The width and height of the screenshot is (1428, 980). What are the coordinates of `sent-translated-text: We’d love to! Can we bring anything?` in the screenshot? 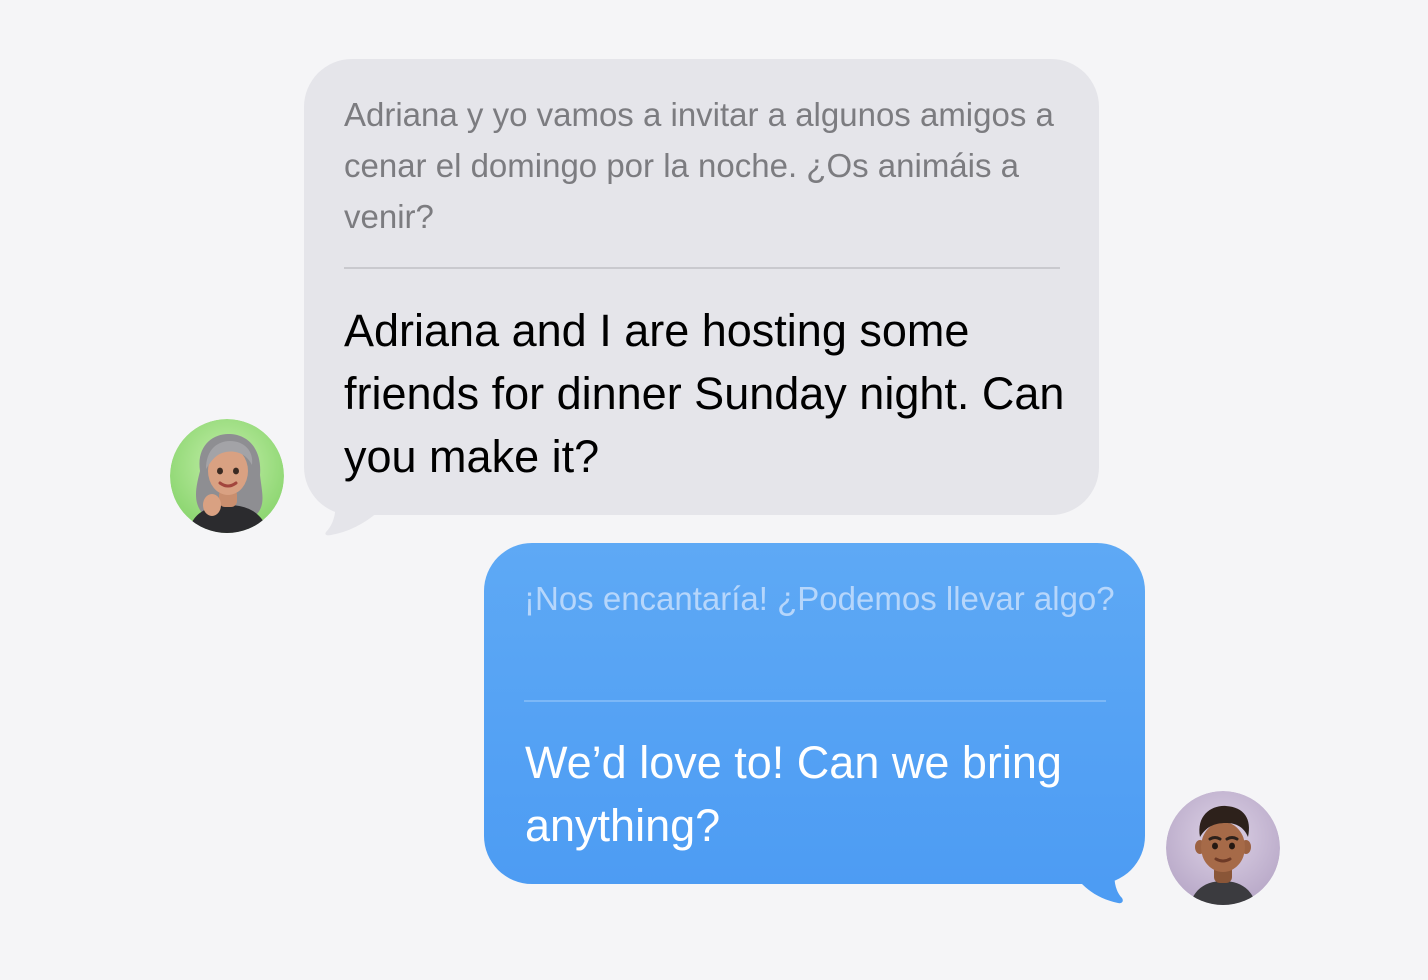 It's located at (793, 794).